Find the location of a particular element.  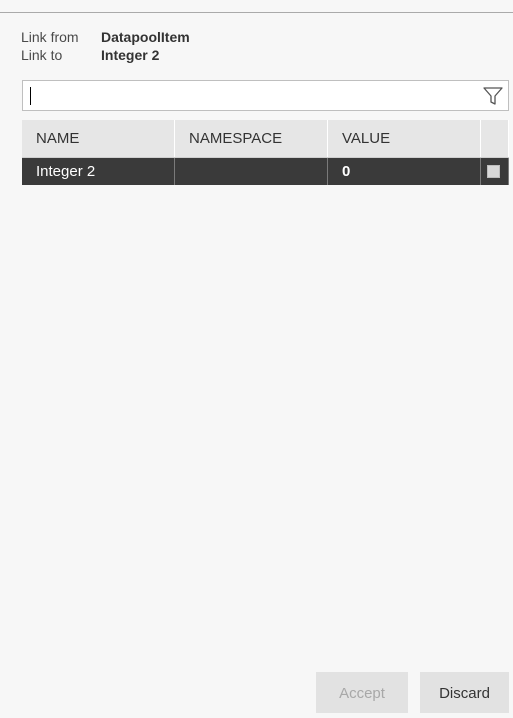

link-to-row: Link to Integer 2 is located at coordinates (105, 55).